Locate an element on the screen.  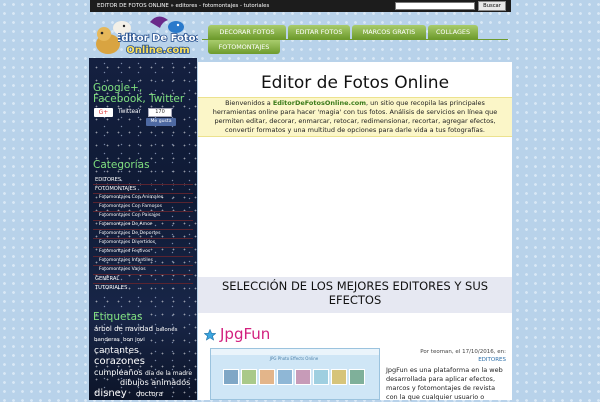
post-title-link: JpgFun is located at coordinates (245, 334).